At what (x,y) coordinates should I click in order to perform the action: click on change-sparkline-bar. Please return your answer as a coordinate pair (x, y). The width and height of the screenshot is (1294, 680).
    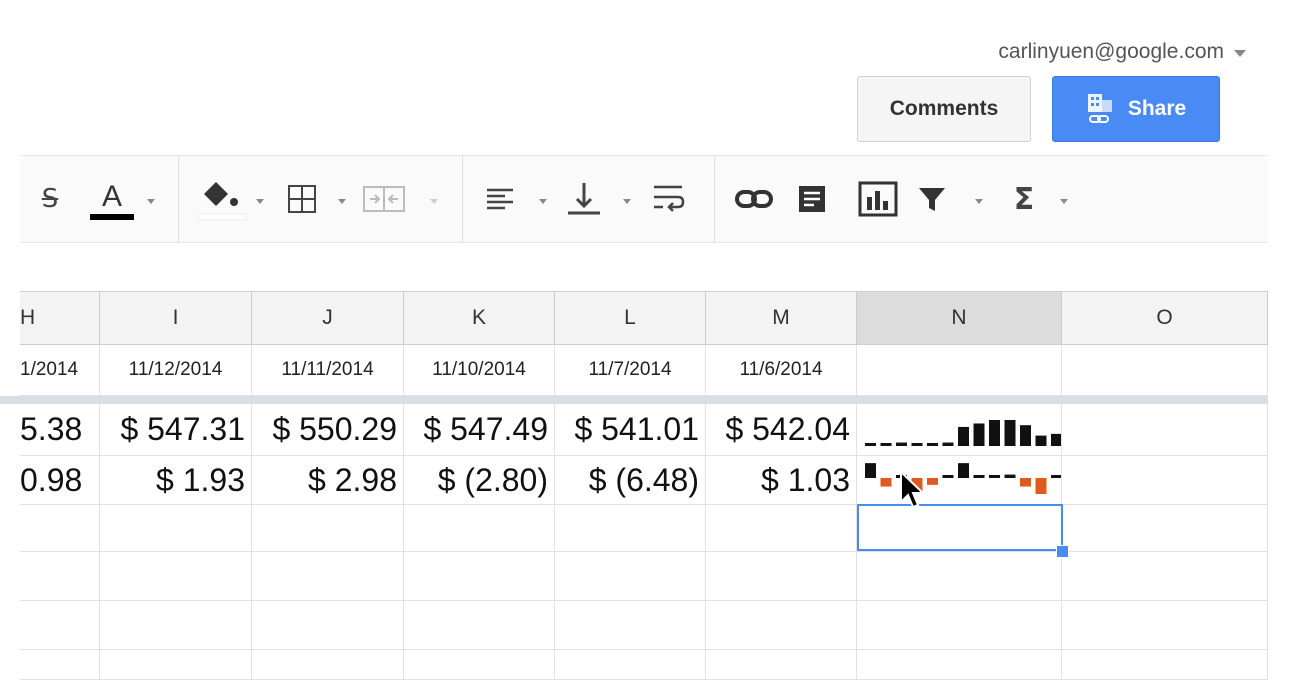
    Looking at the image, I should click on (870, 470).